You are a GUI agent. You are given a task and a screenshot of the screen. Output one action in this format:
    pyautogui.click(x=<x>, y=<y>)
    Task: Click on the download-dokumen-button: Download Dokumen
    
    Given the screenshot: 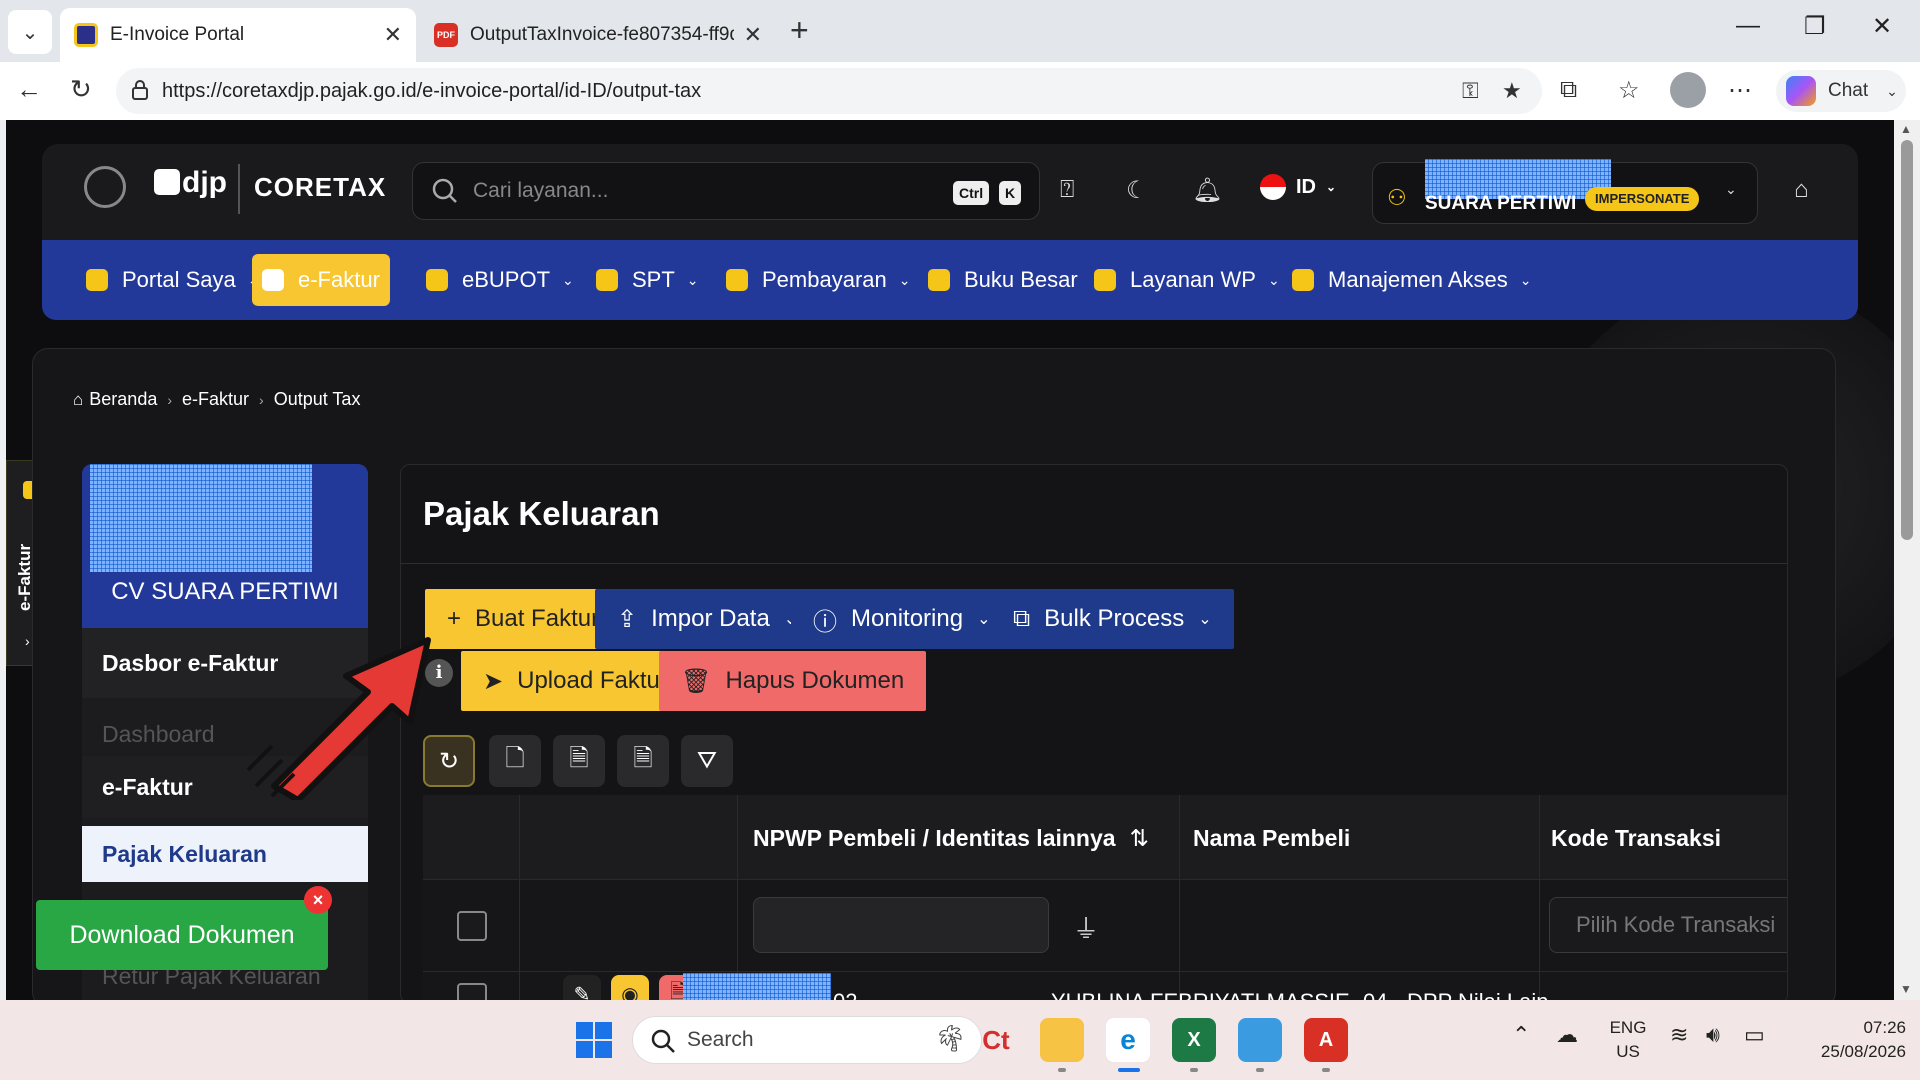 What is the action you would take?
    pyautogui.click(x=182, y=935)
    